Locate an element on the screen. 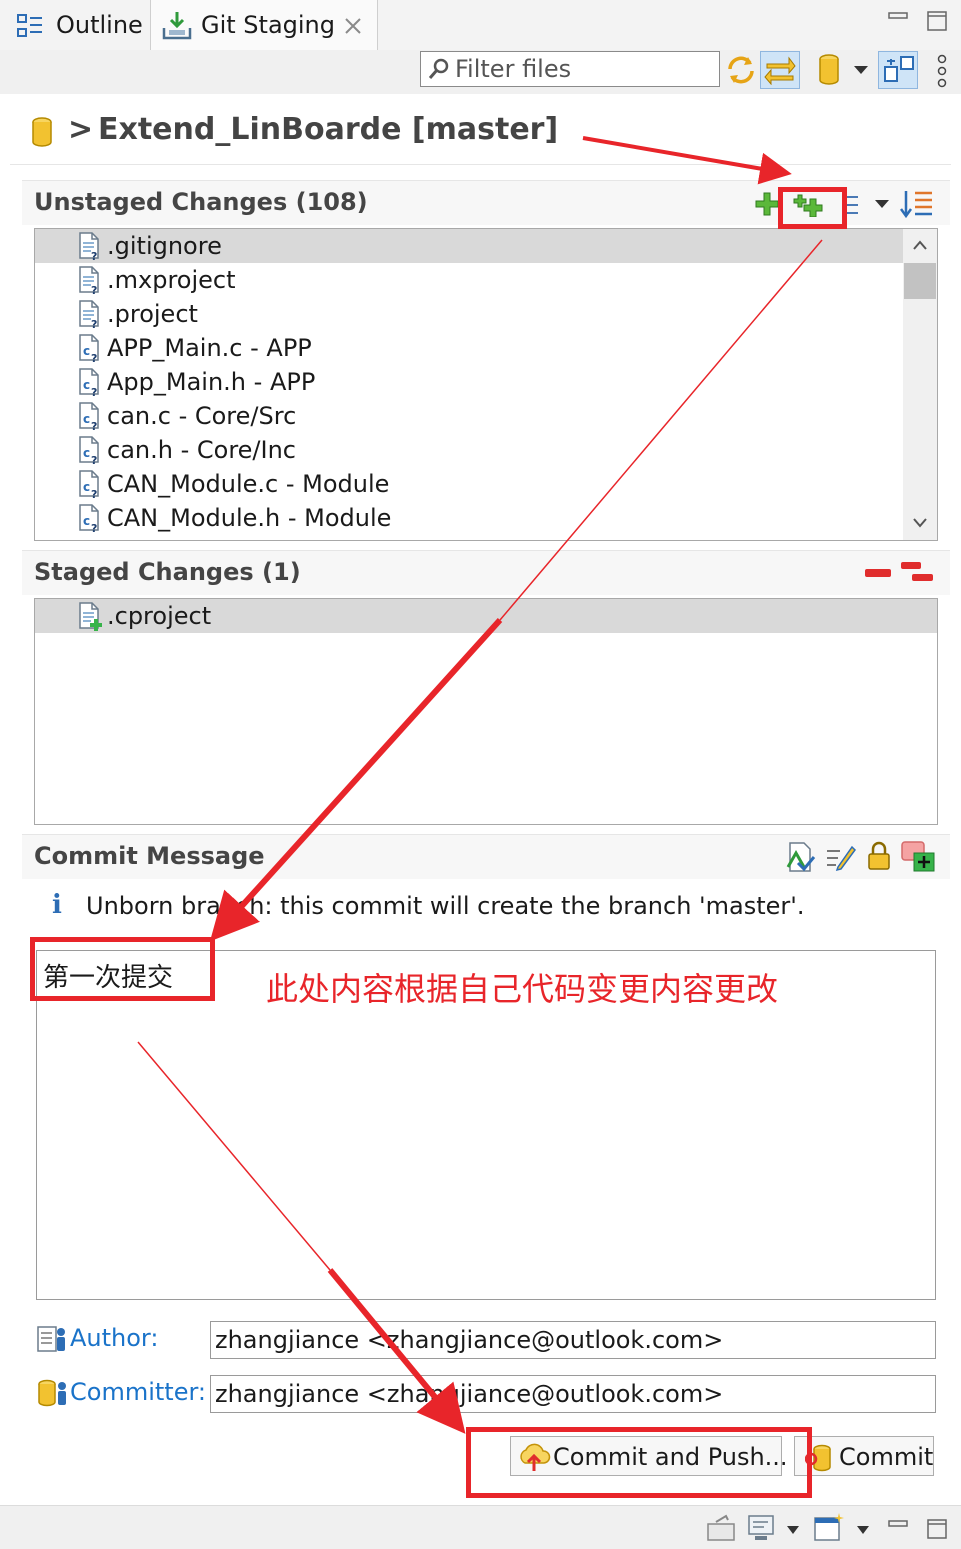 The image size is (961, 1549). committer-value: zhangjiance <zhangjiance@outlook.com> is located at coordinates (469, 1394).